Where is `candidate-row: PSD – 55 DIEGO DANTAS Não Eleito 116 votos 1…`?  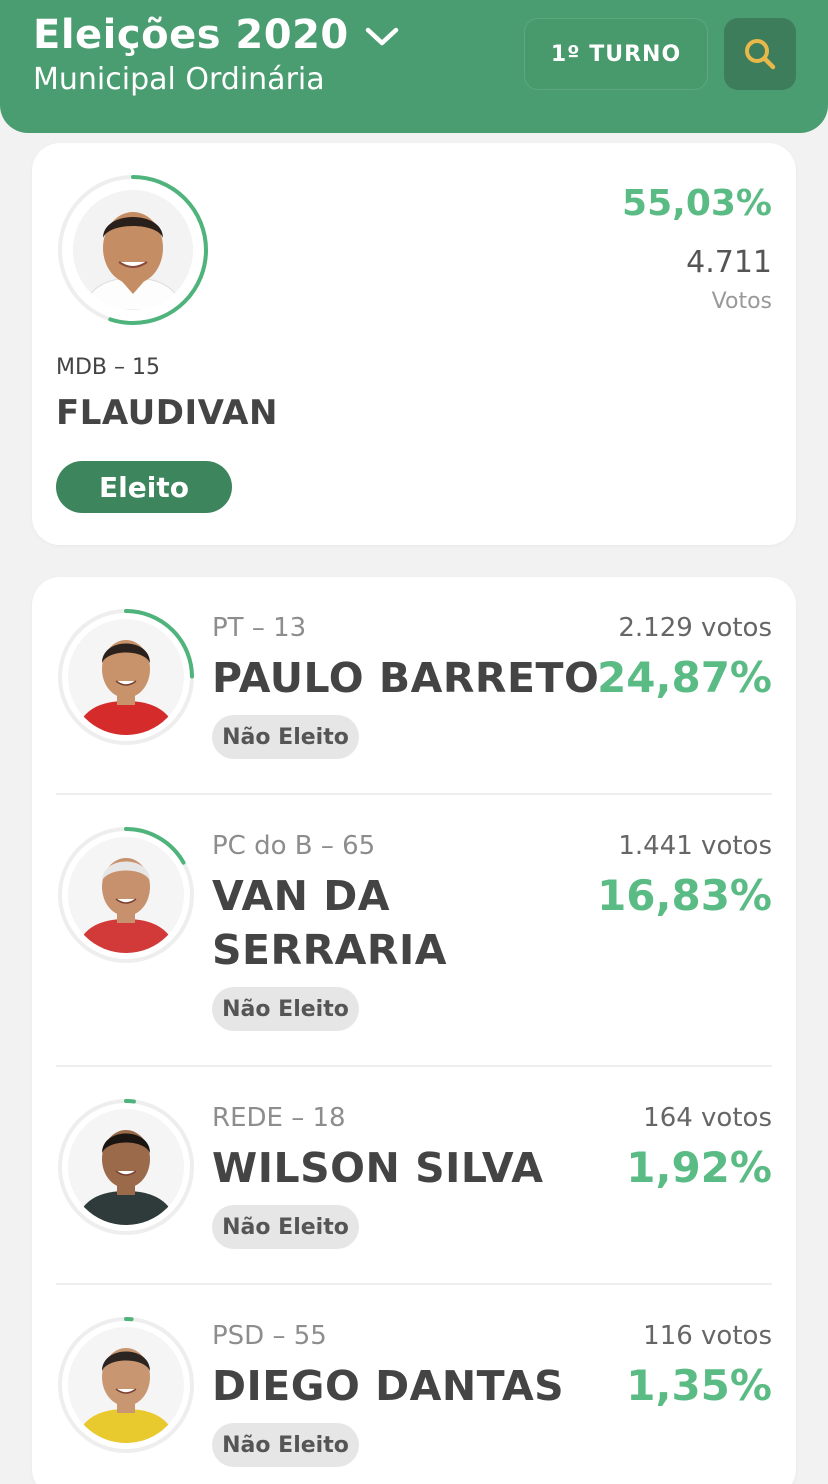 candidate-row: PSD – 55 DIEGO DANTAS Não Eleito 116 votos 1… is located at coordinates (414, 1399).